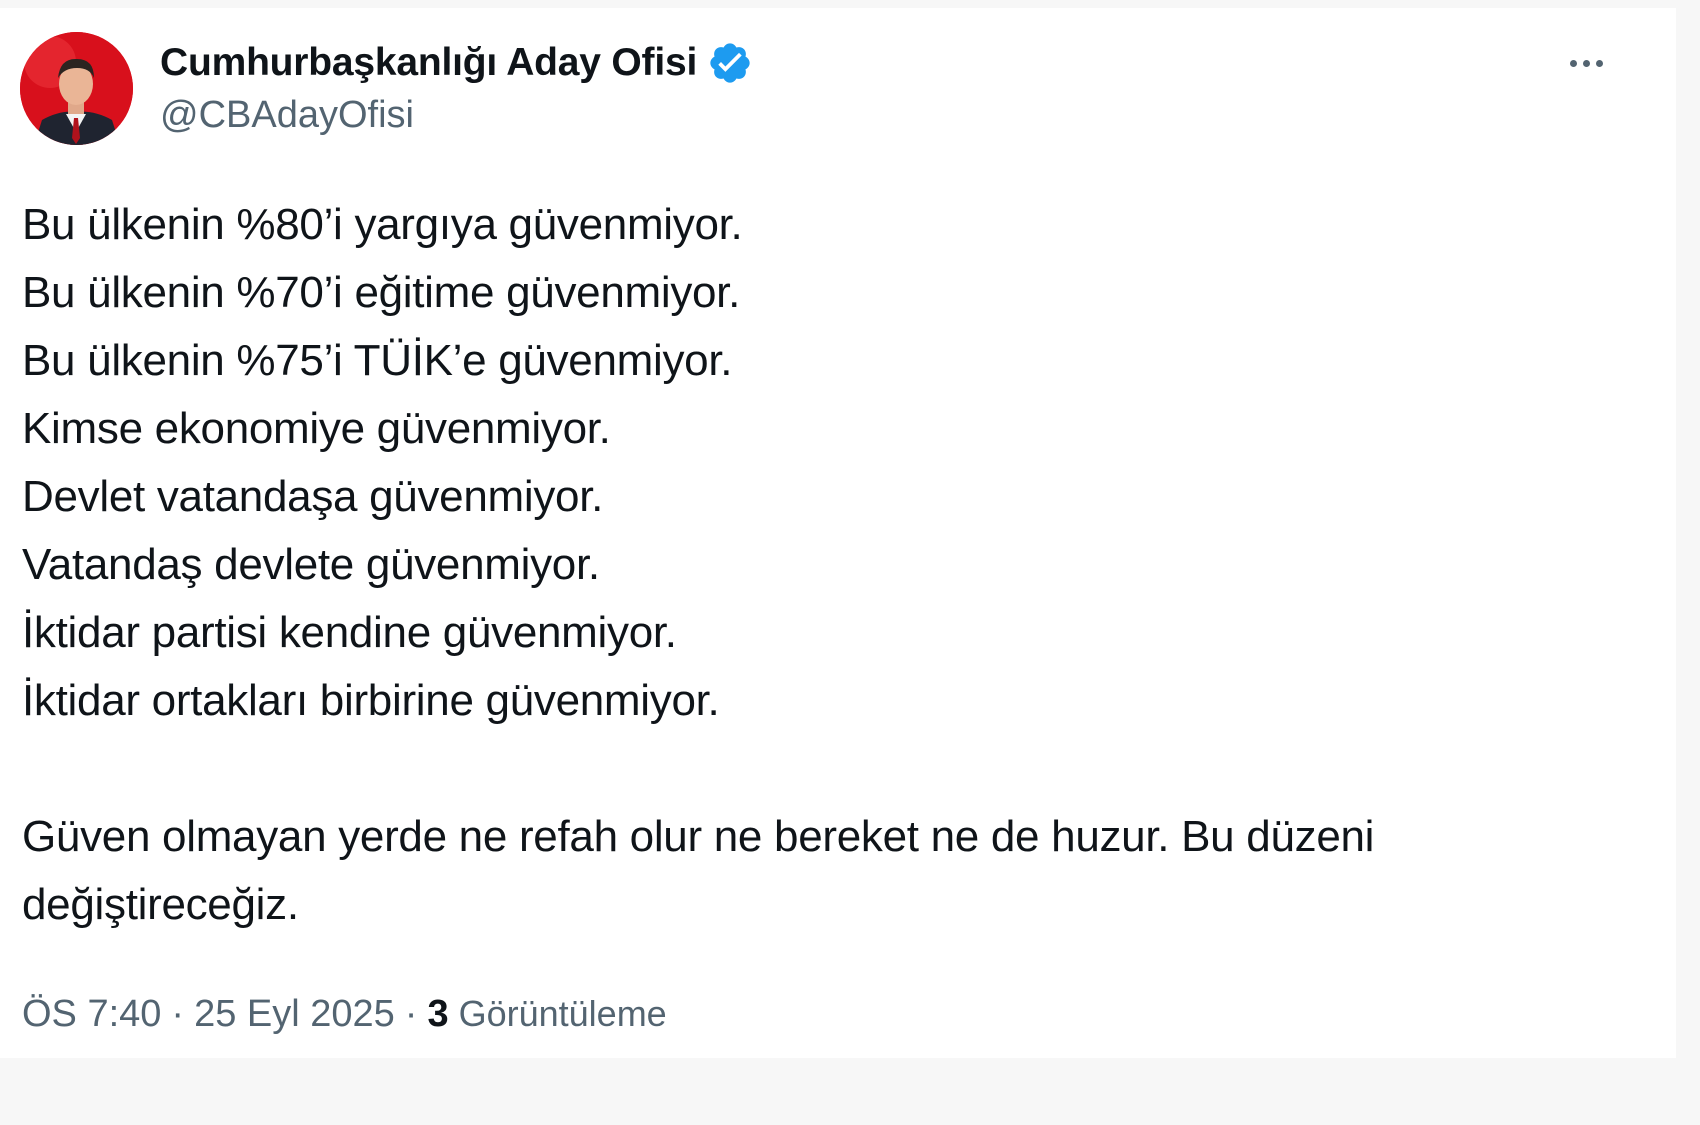  I want to click on more-options-icon, so click(1586, 63).